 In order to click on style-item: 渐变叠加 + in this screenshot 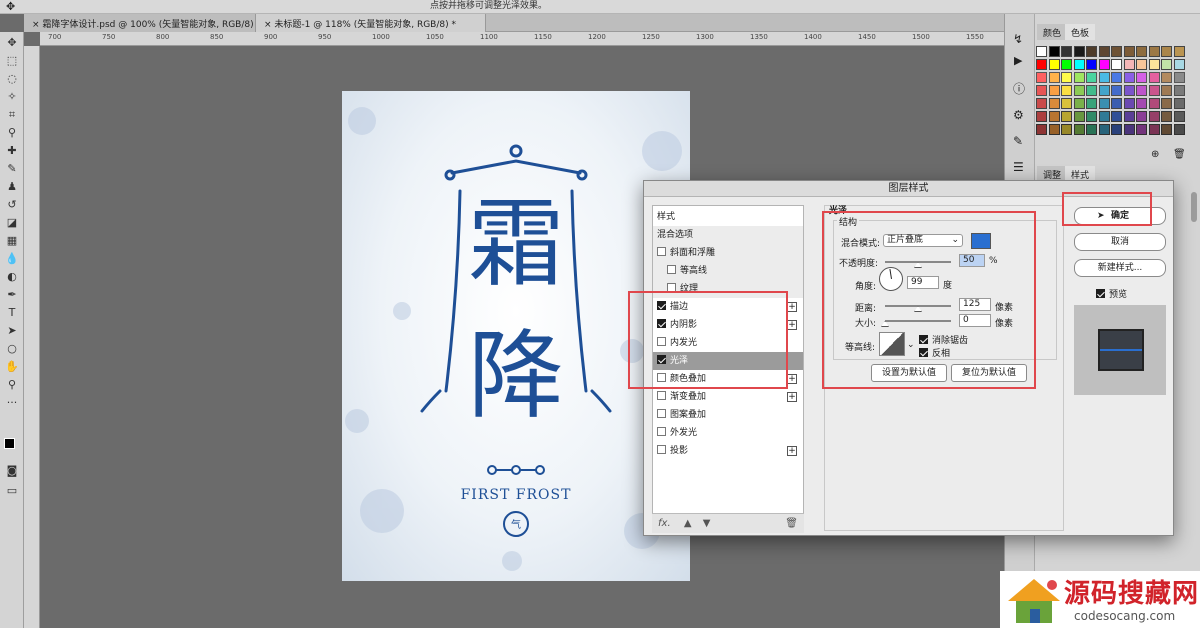, I will do `click(728, 397)`.